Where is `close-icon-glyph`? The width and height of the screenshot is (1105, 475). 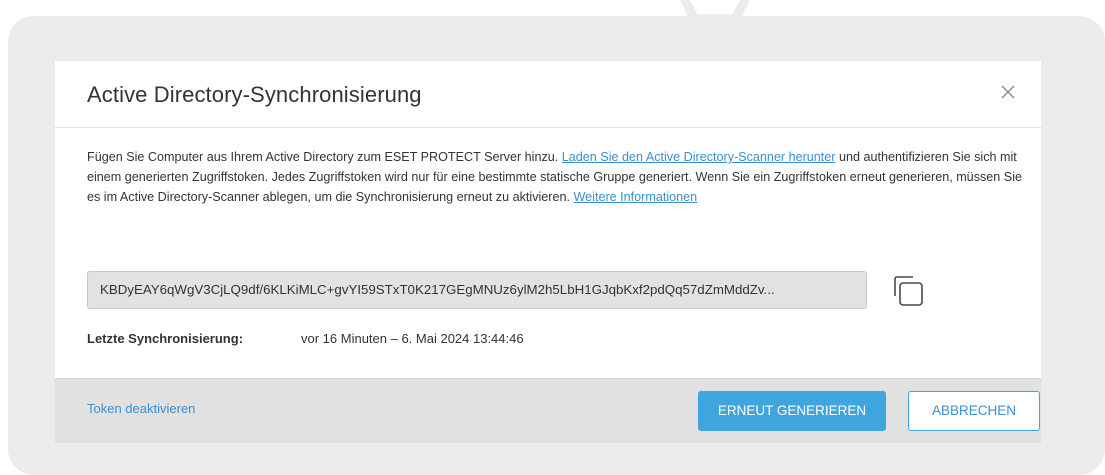
close-icon-glyph is located at coordinates (1008, 92).